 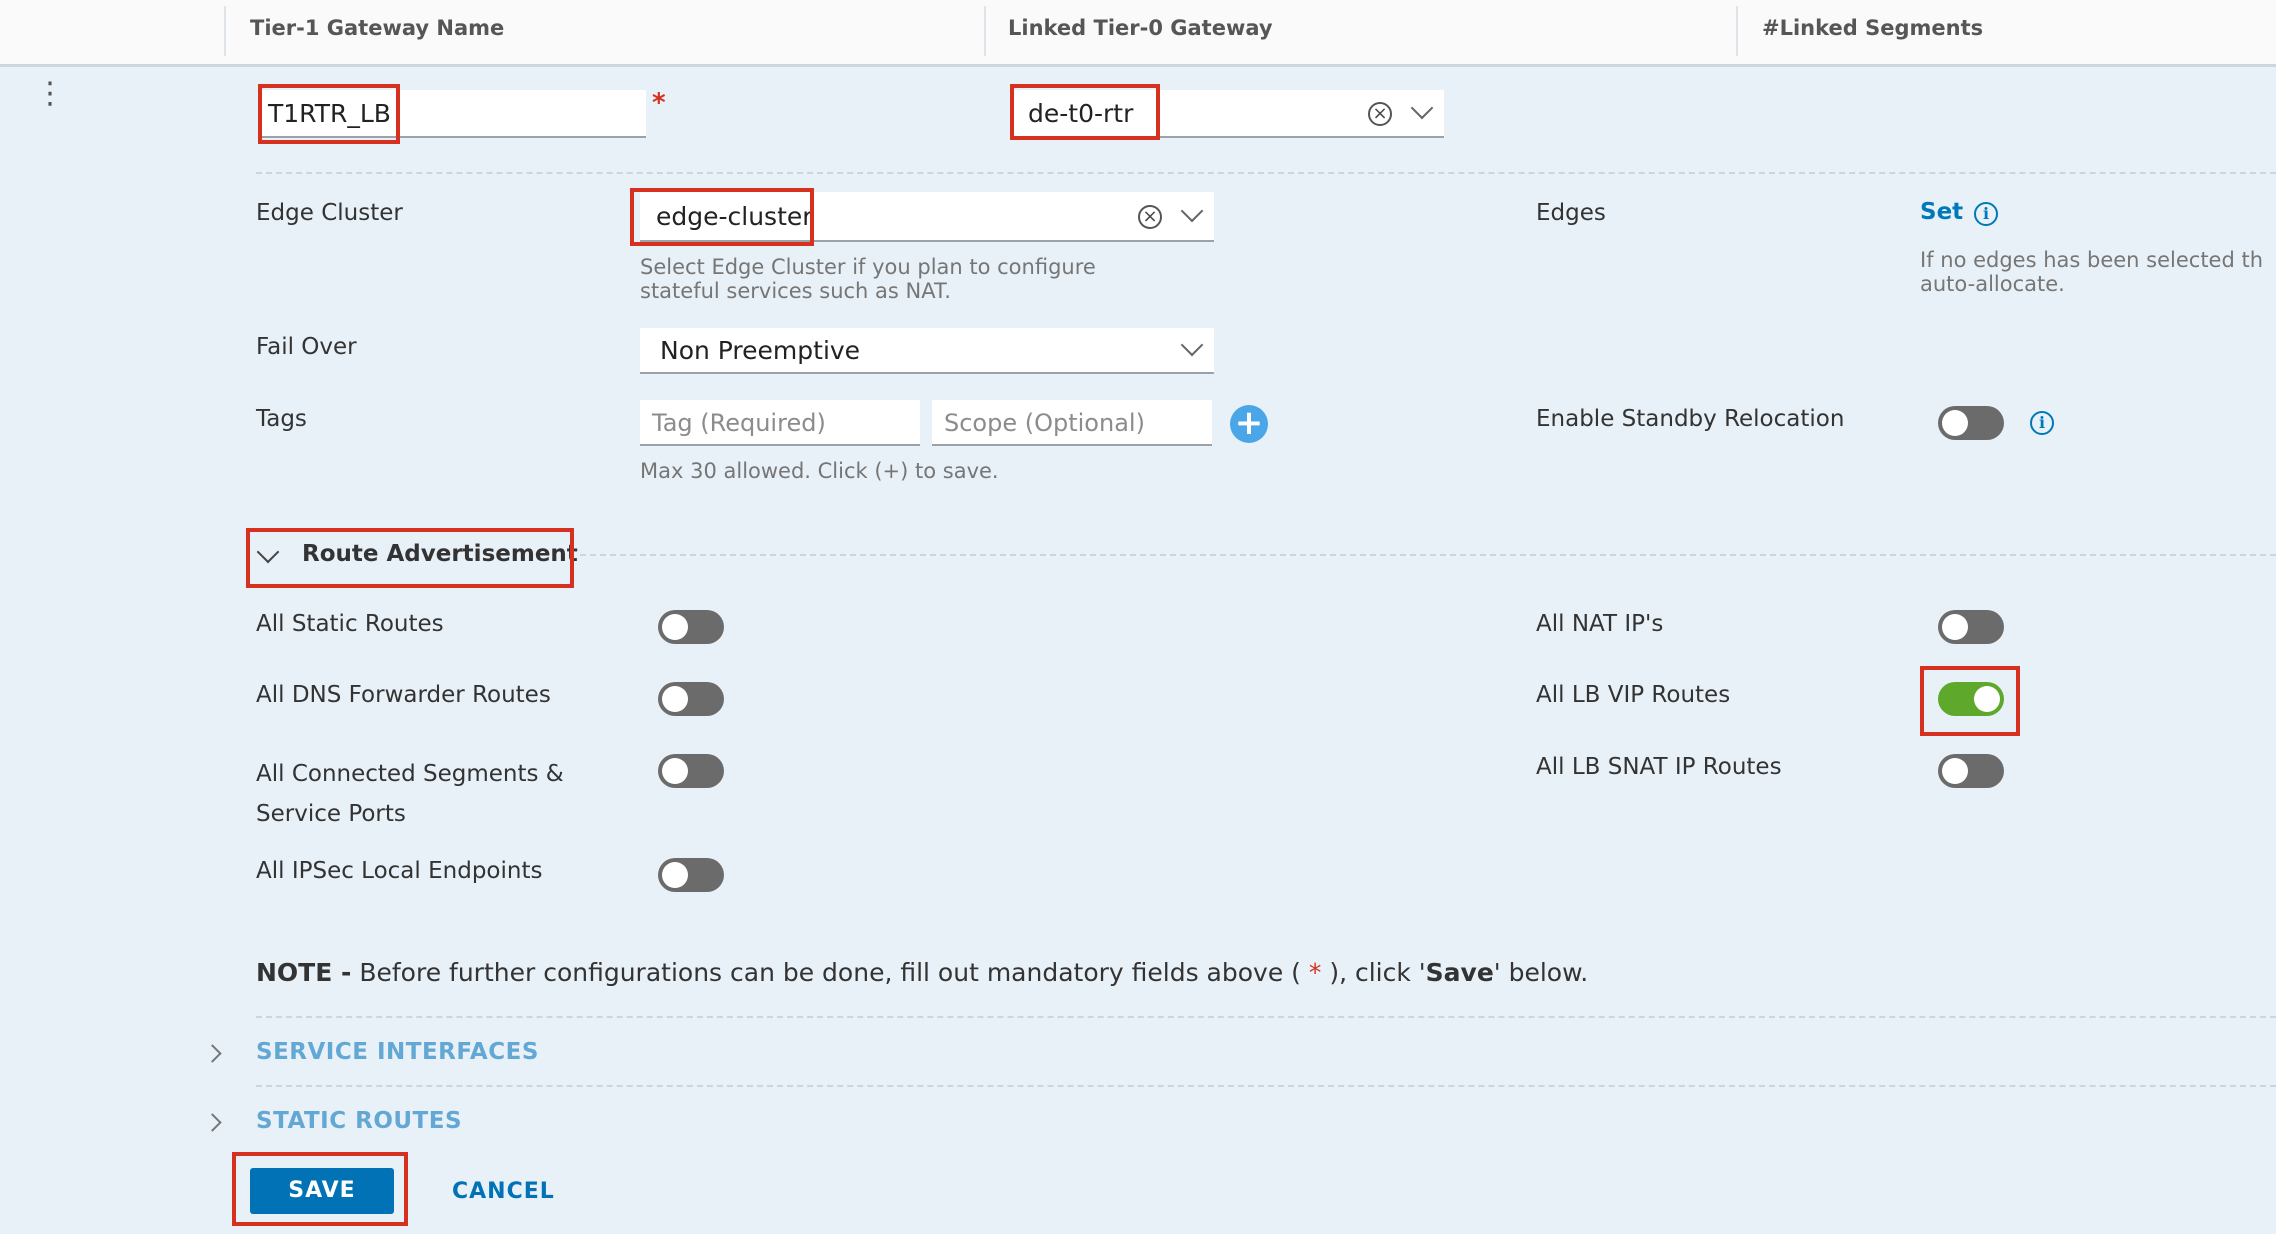 I want to click on label-line: Service Ports, so click(x=331, y=814).